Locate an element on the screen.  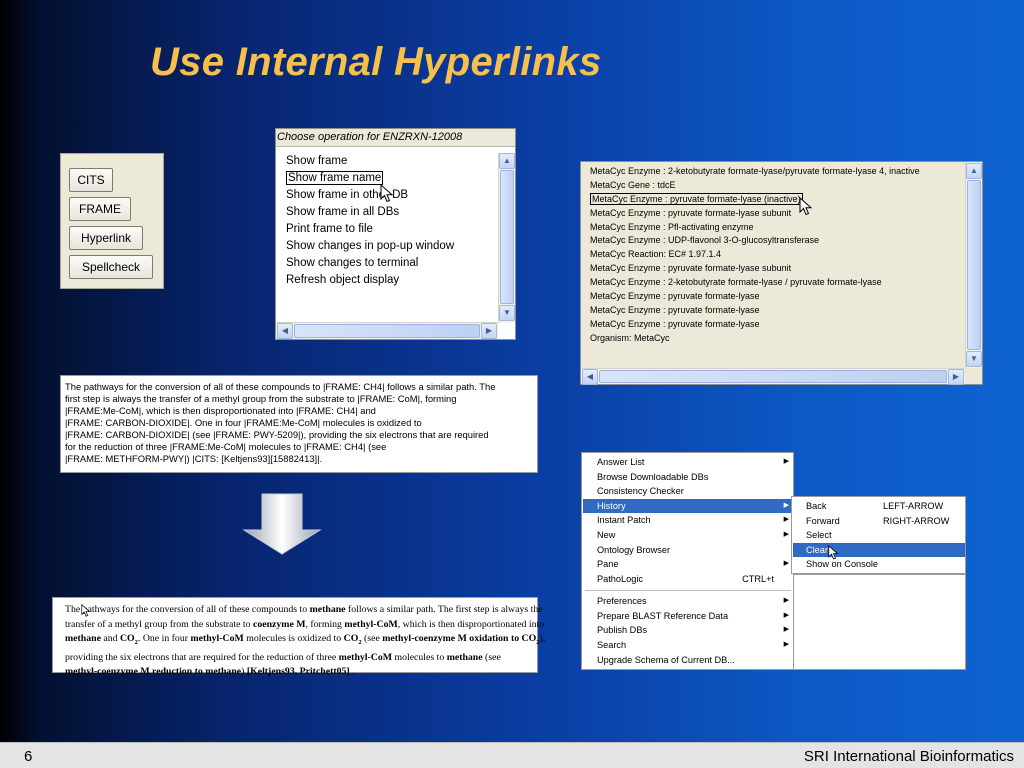
citation-link: [Keltjens93, Pritchett05] is located at coordinates (298, 671).